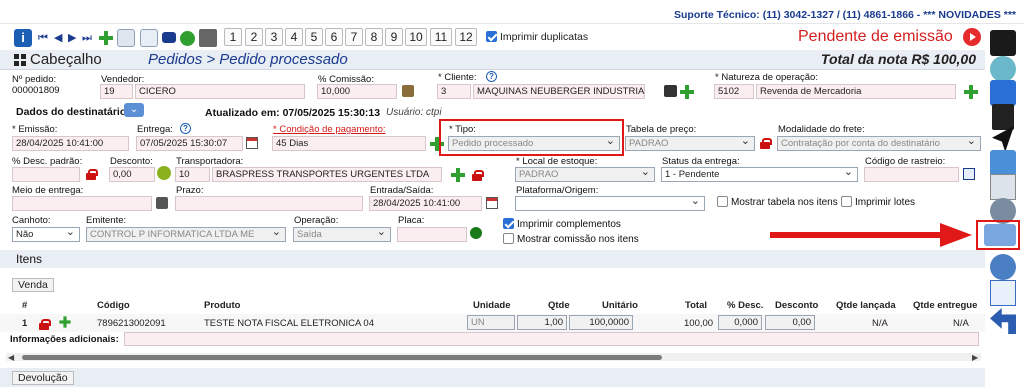 The height and width of the screenshot is (387, 1024). Describe the element at coordinates (189, 143) in the screenshot. I see `delivery-input: 07/05/2025 15:30:07` at that location.